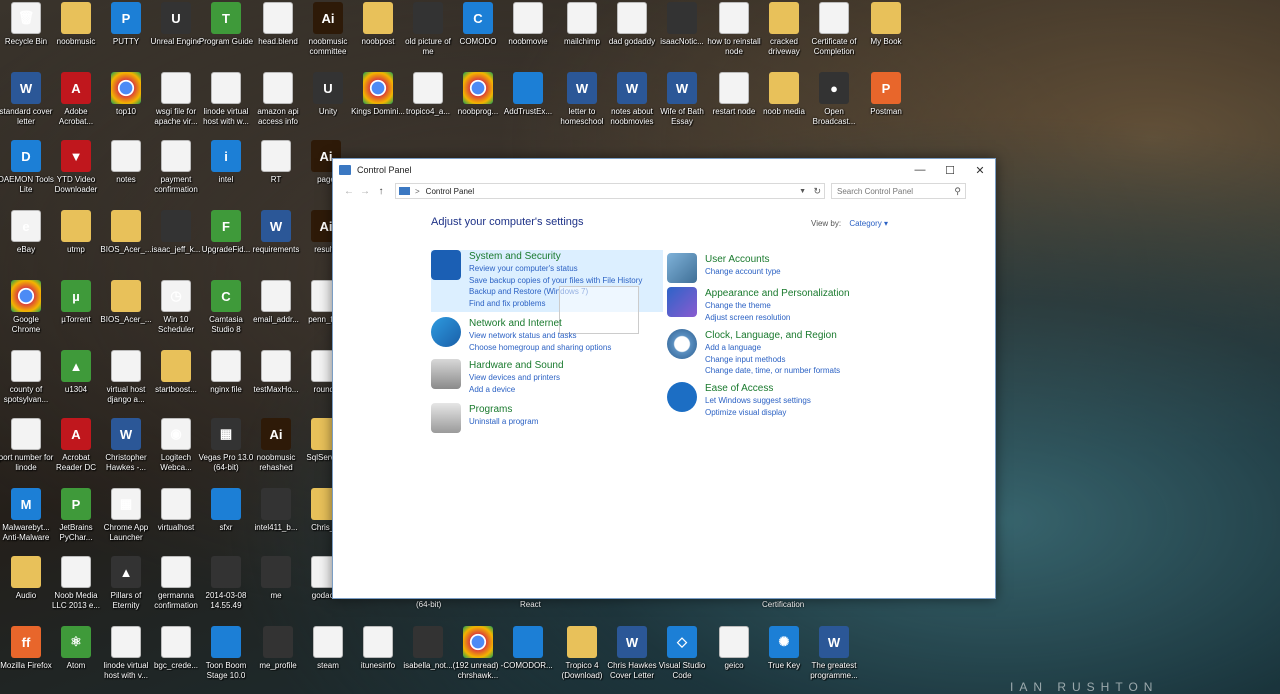 This screenshot has height=694, width=1280. What do you see at coordinates (26, 315) in the screenshot?
I see `desktop-icon: Google Chrome` at bounding box center [26, 315].